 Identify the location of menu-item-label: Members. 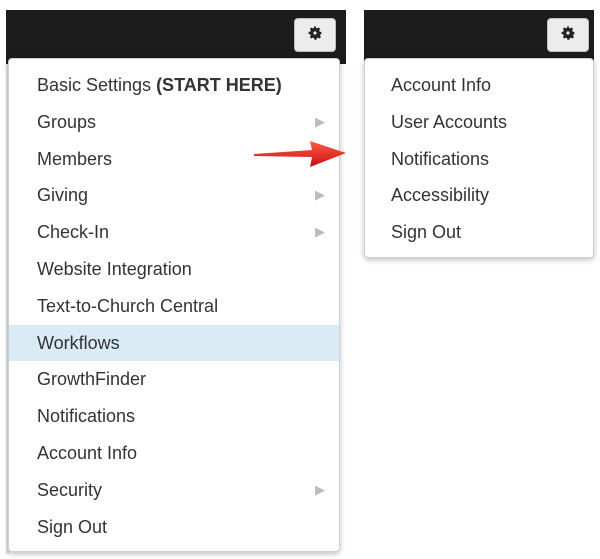
(75, 158).